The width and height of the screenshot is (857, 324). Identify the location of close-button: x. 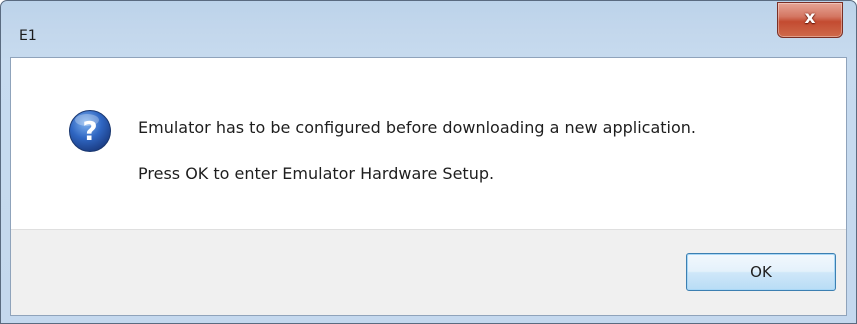
(810, 20).